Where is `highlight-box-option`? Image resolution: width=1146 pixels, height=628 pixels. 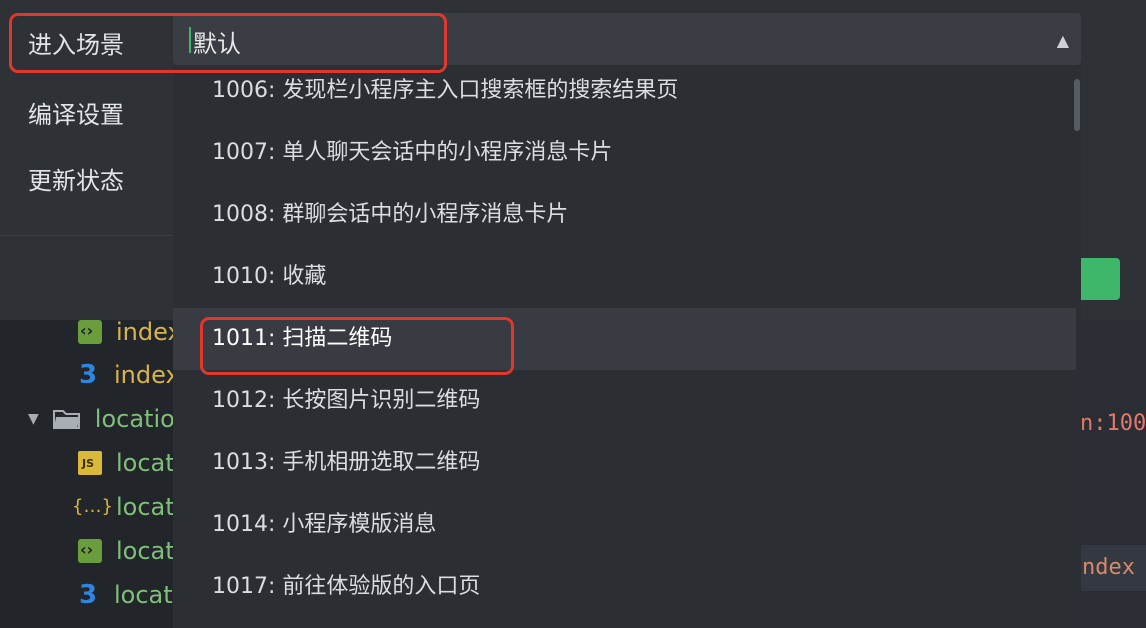 highlight-box-option is located at coordinates (357, 346).